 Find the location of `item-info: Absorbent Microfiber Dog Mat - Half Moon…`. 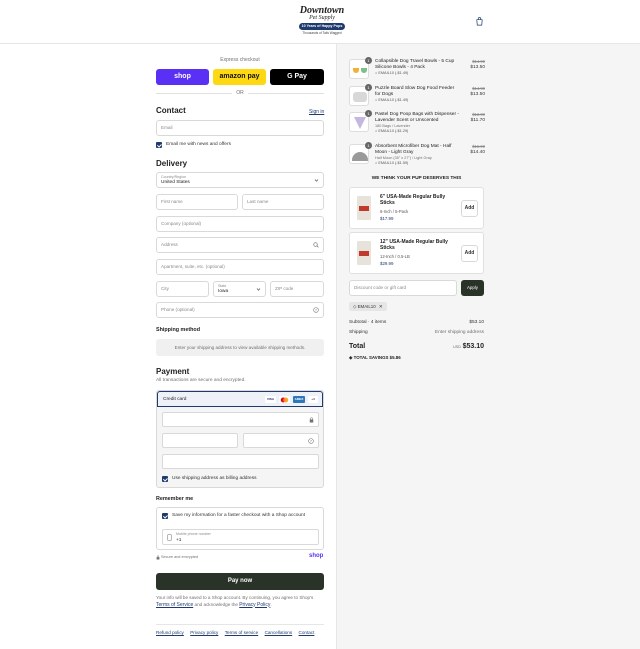

item-info: Absorbent Microfiber Dog Mat - Half Moon… is located at coordinates (417, 155).